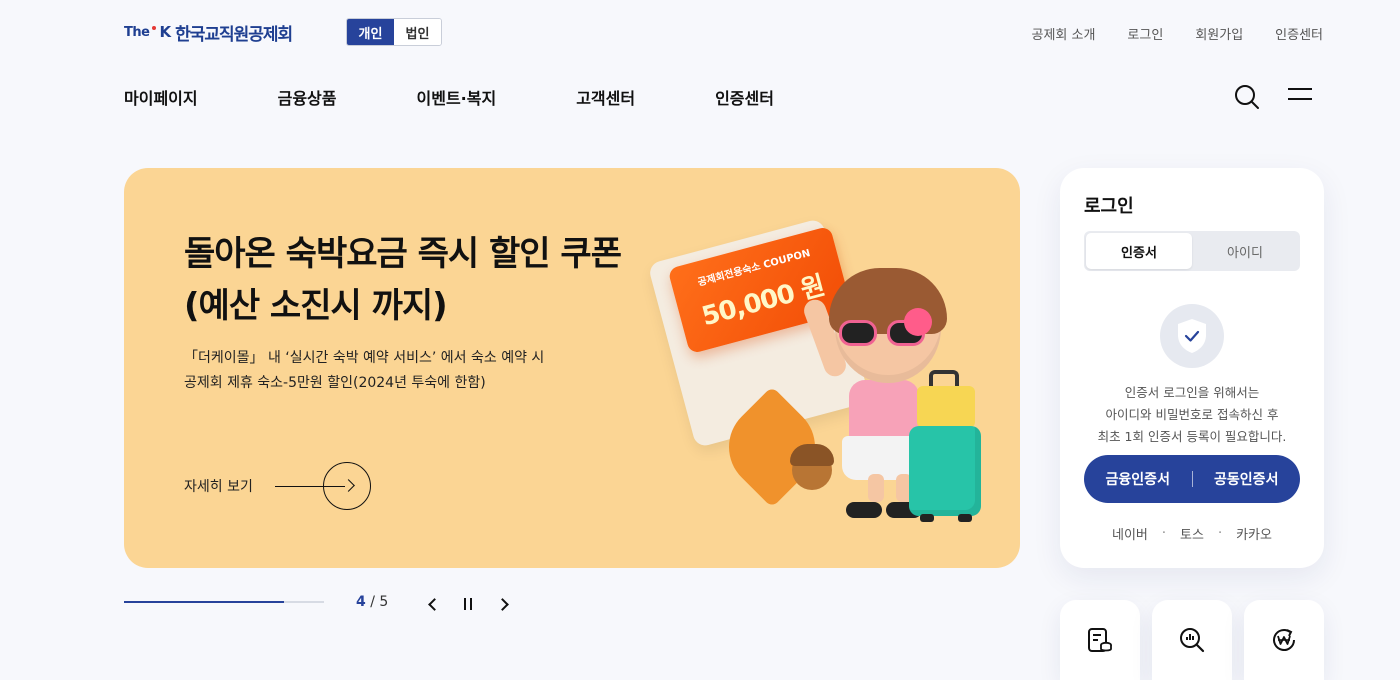 This screenshot has height=680, width=1400. I want to click on search-chart-icon, so click(1192, 640).